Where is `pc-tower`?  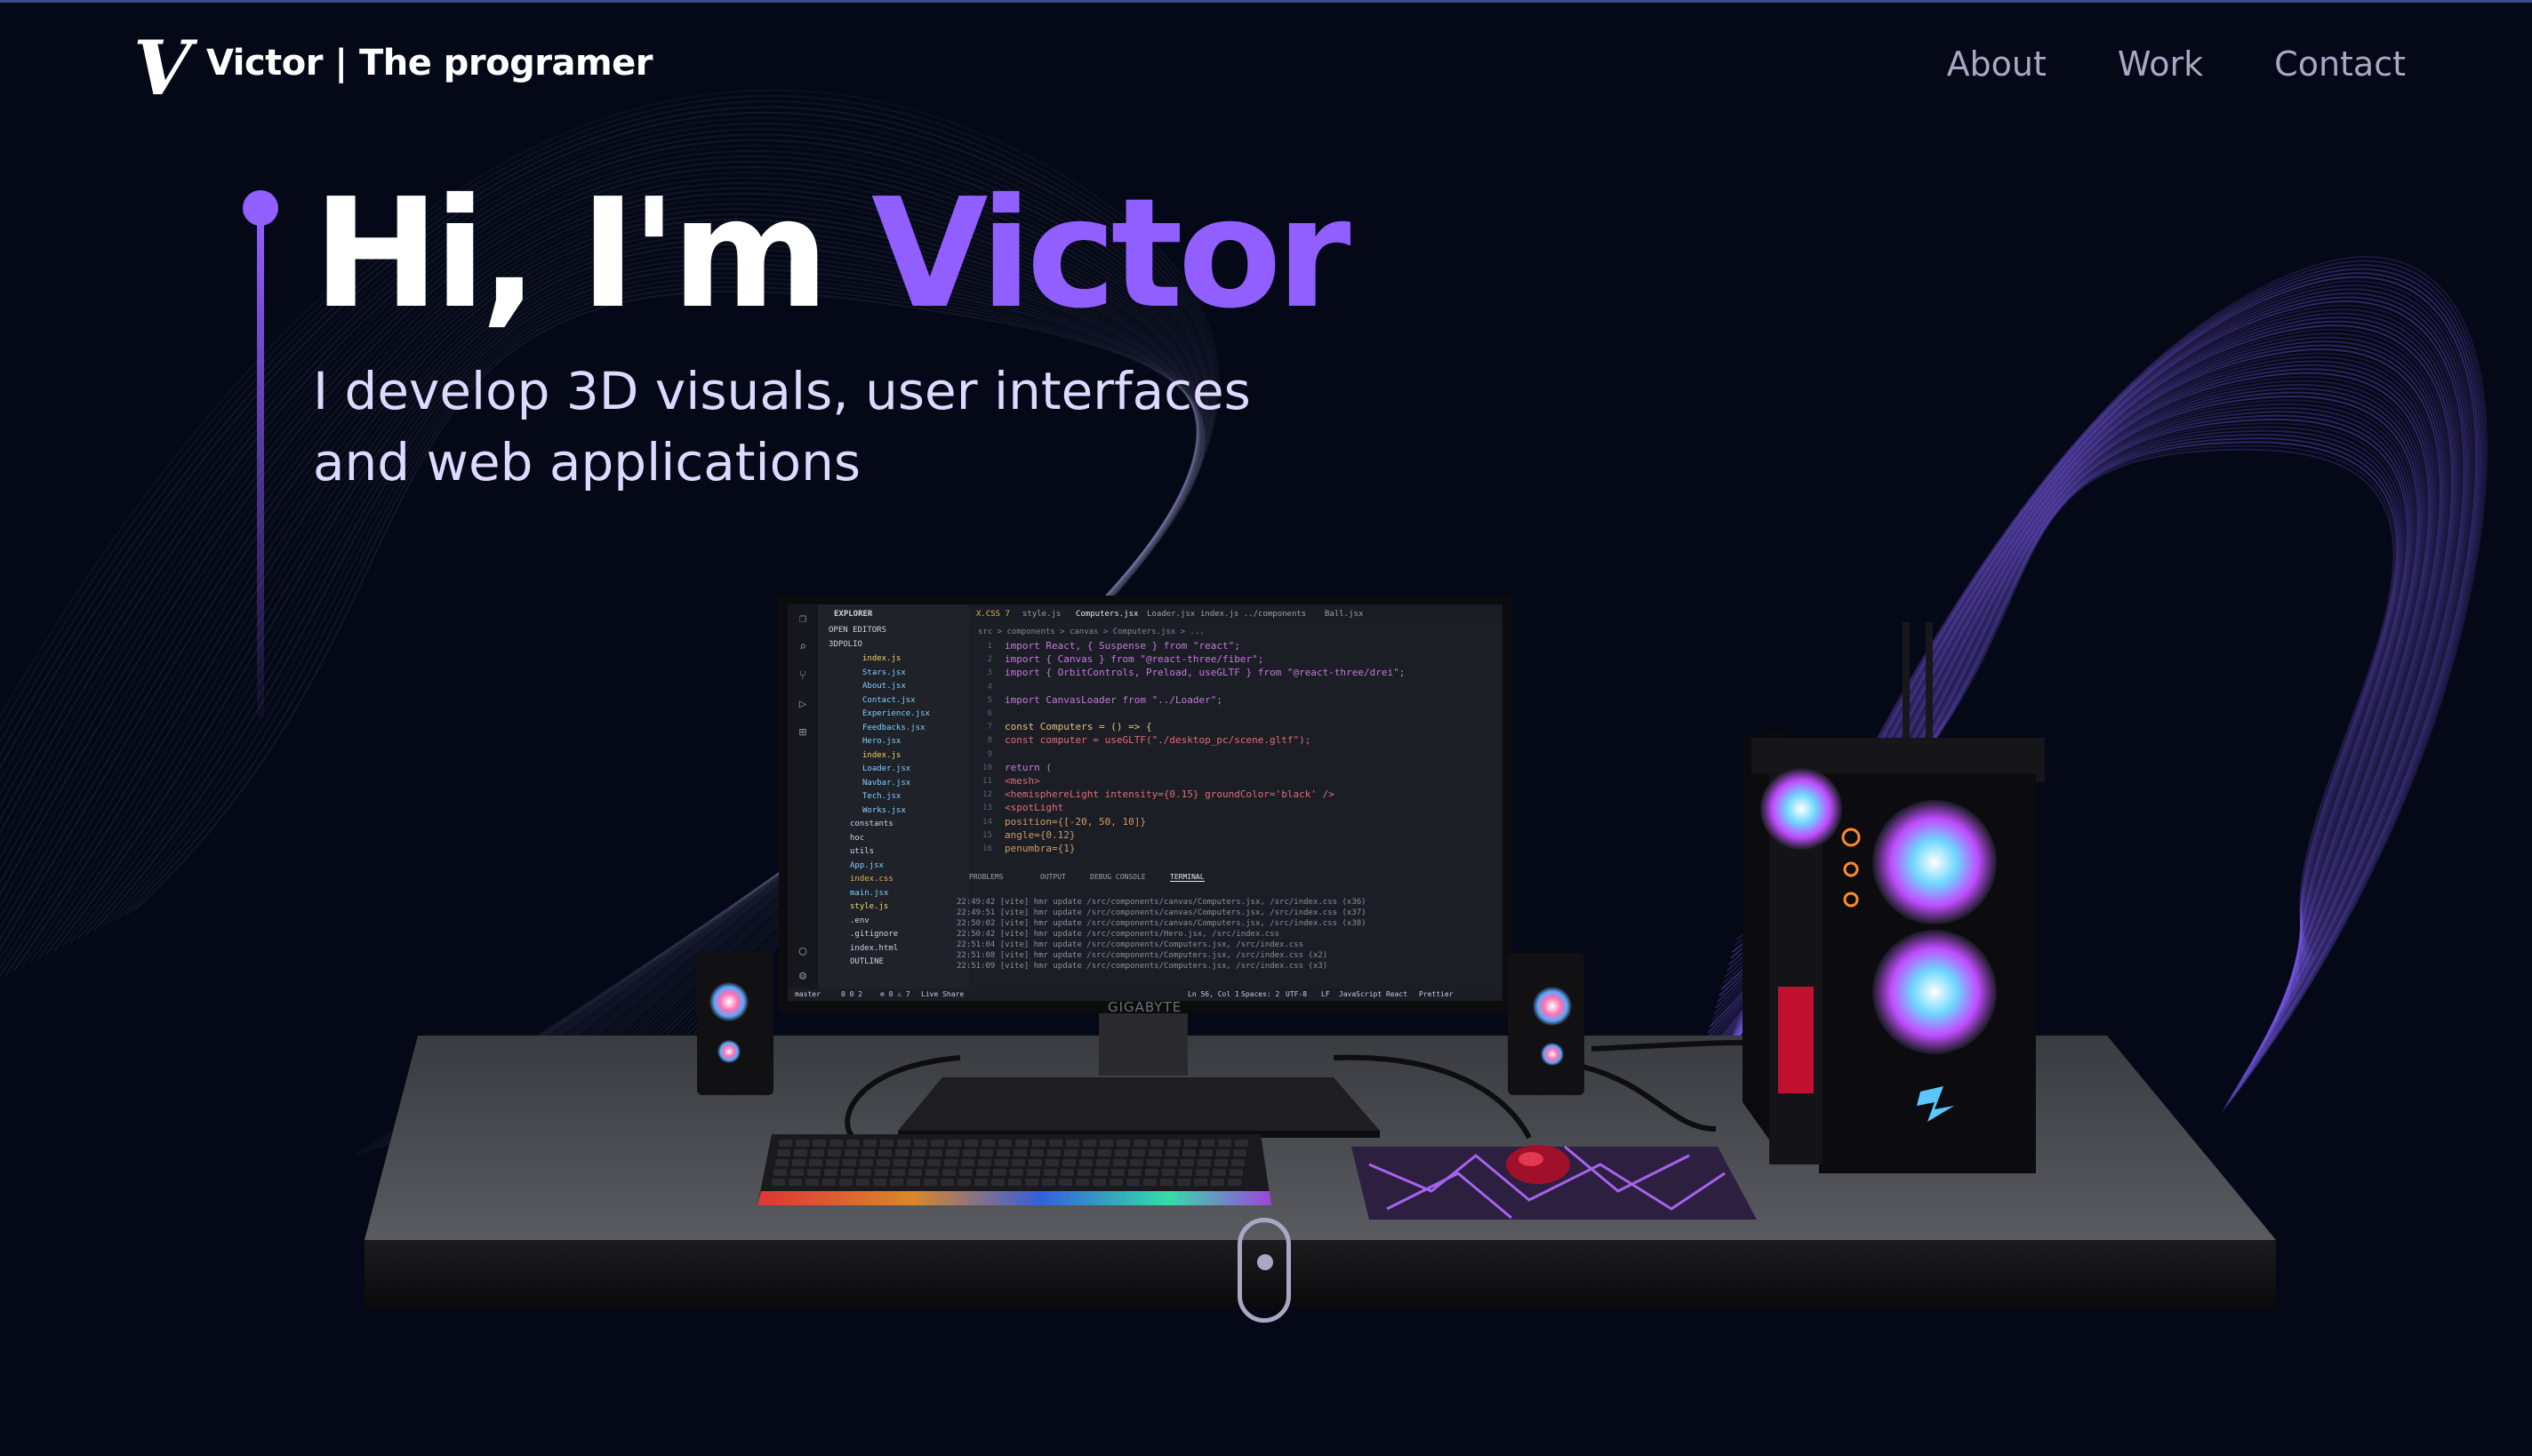
pc-tower is located at coordinates (1894, 897).